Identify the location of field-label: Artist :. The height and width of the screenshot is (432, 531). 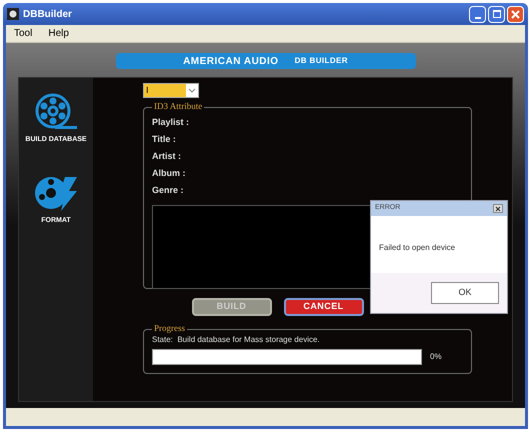
(167, 156).